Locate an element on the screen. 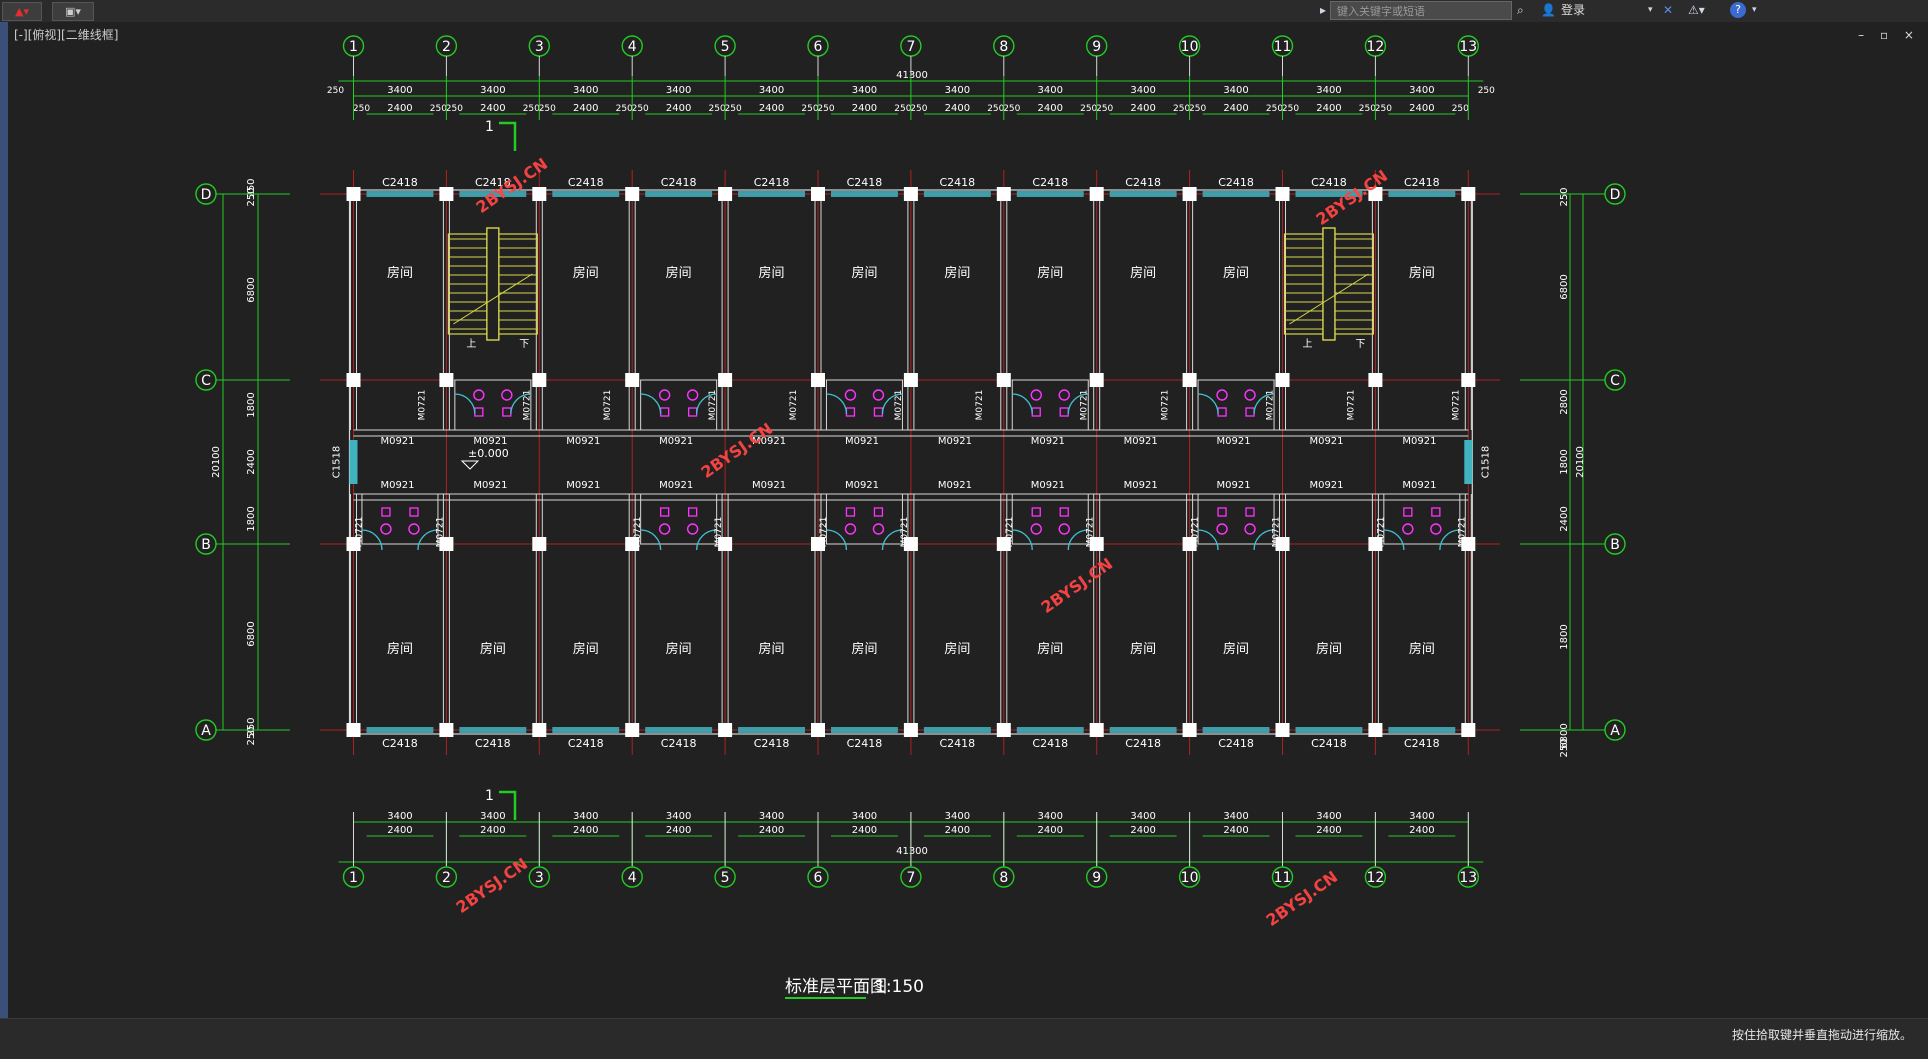  dim-right: 2400 is located at coordinates (1564, 518).